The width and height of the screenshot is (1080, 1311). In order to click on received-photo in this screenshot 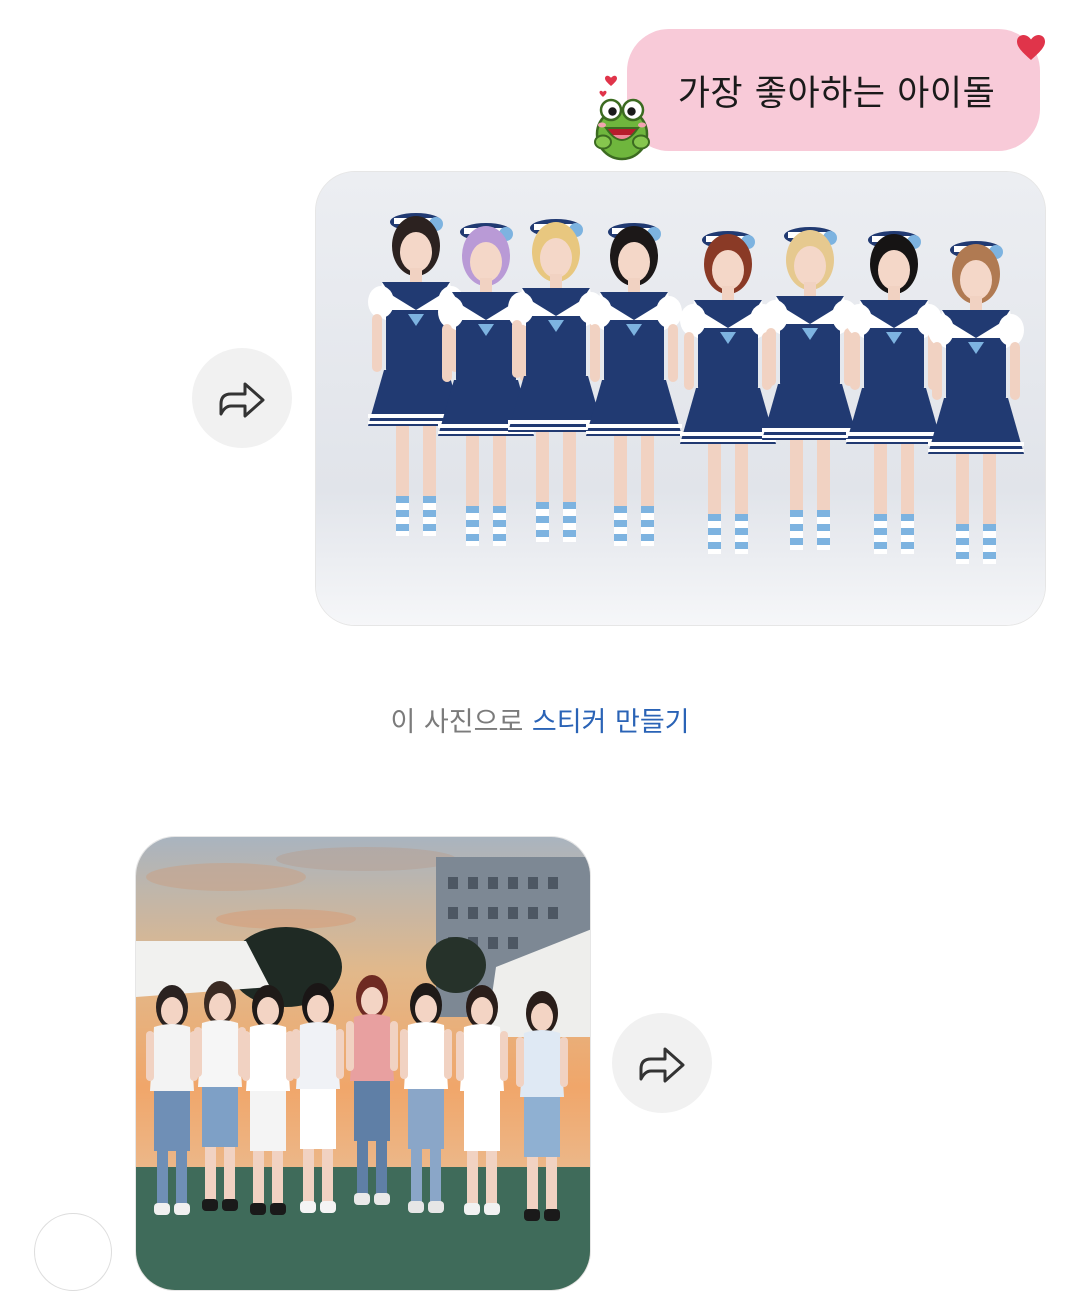, I will do `click(363, 1063)`.